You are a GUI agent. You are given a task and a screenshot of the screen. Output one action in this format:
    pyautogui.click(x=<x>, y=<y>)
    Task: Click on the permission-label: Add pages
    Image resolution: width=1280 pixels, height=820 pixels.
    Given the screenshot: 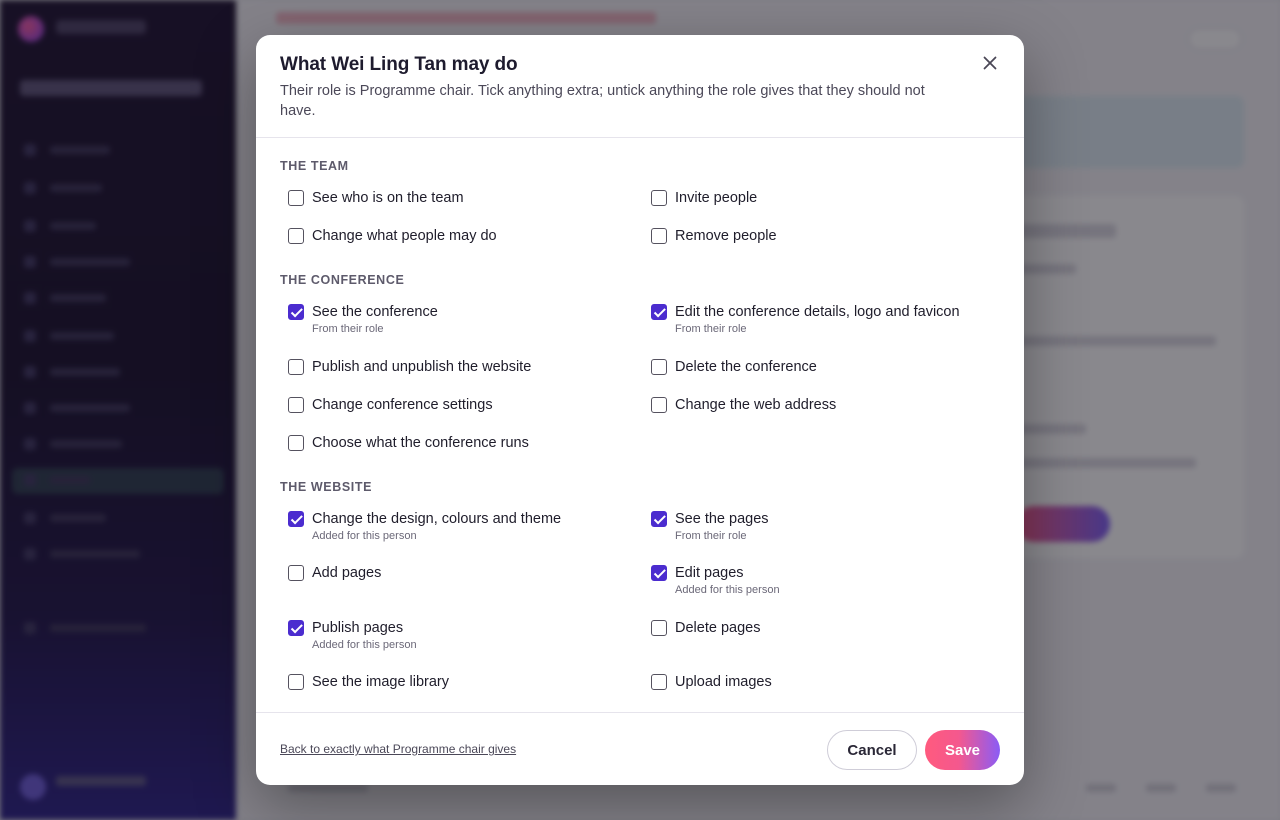 What is the action you would take?
    pyautogui.click(x=347, y=573)
    